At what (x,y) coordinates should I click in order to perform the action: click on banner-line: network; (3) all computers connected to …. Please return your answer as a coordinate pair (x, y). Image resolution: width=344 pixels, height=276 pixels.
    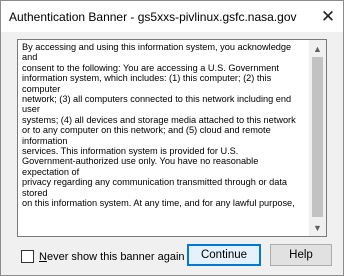
    Looking at the image, I should click on (157, 99).